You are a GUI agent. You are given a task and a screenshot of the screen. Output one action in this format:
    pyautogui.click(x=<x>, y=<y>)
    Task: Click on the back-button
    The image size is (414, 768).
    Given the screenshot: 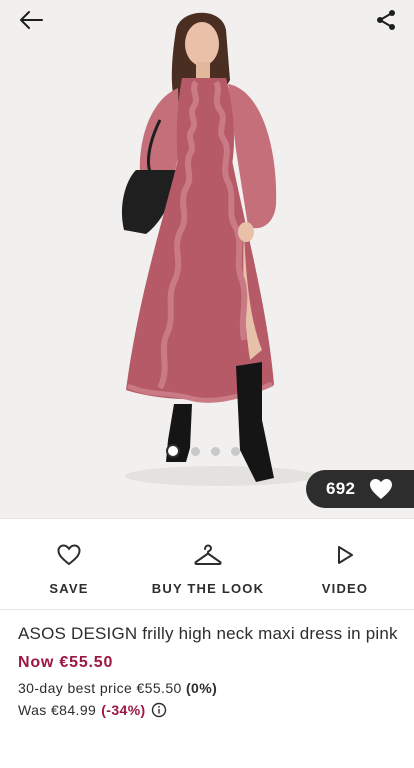 What is the action you would take?
    pyautogui.click(x=31, y=20)
    